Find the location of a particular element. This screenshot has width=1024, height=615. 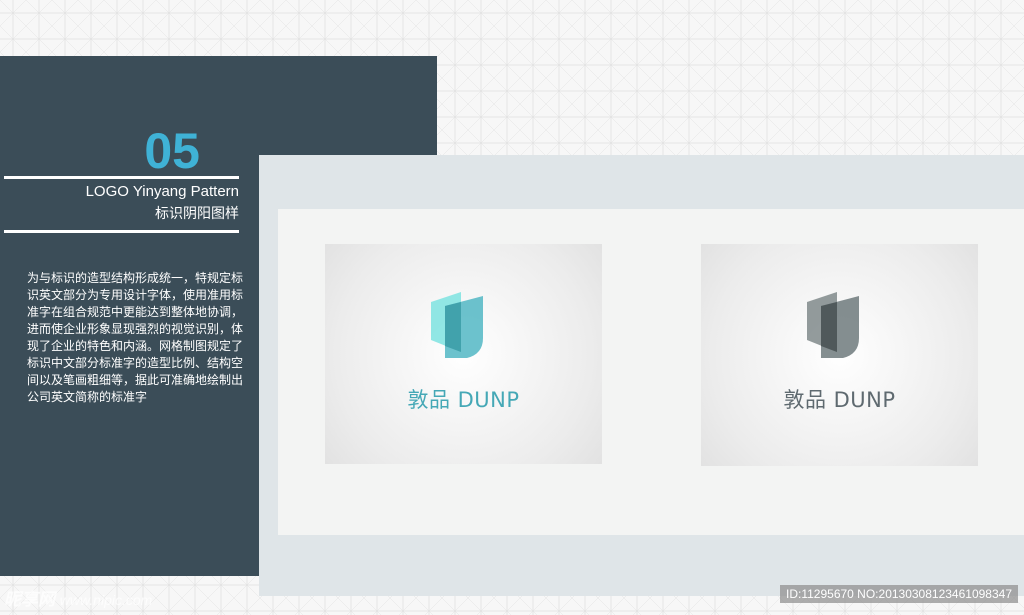

watermark-url: www.nipic.com is located at coordinates (106, 600).